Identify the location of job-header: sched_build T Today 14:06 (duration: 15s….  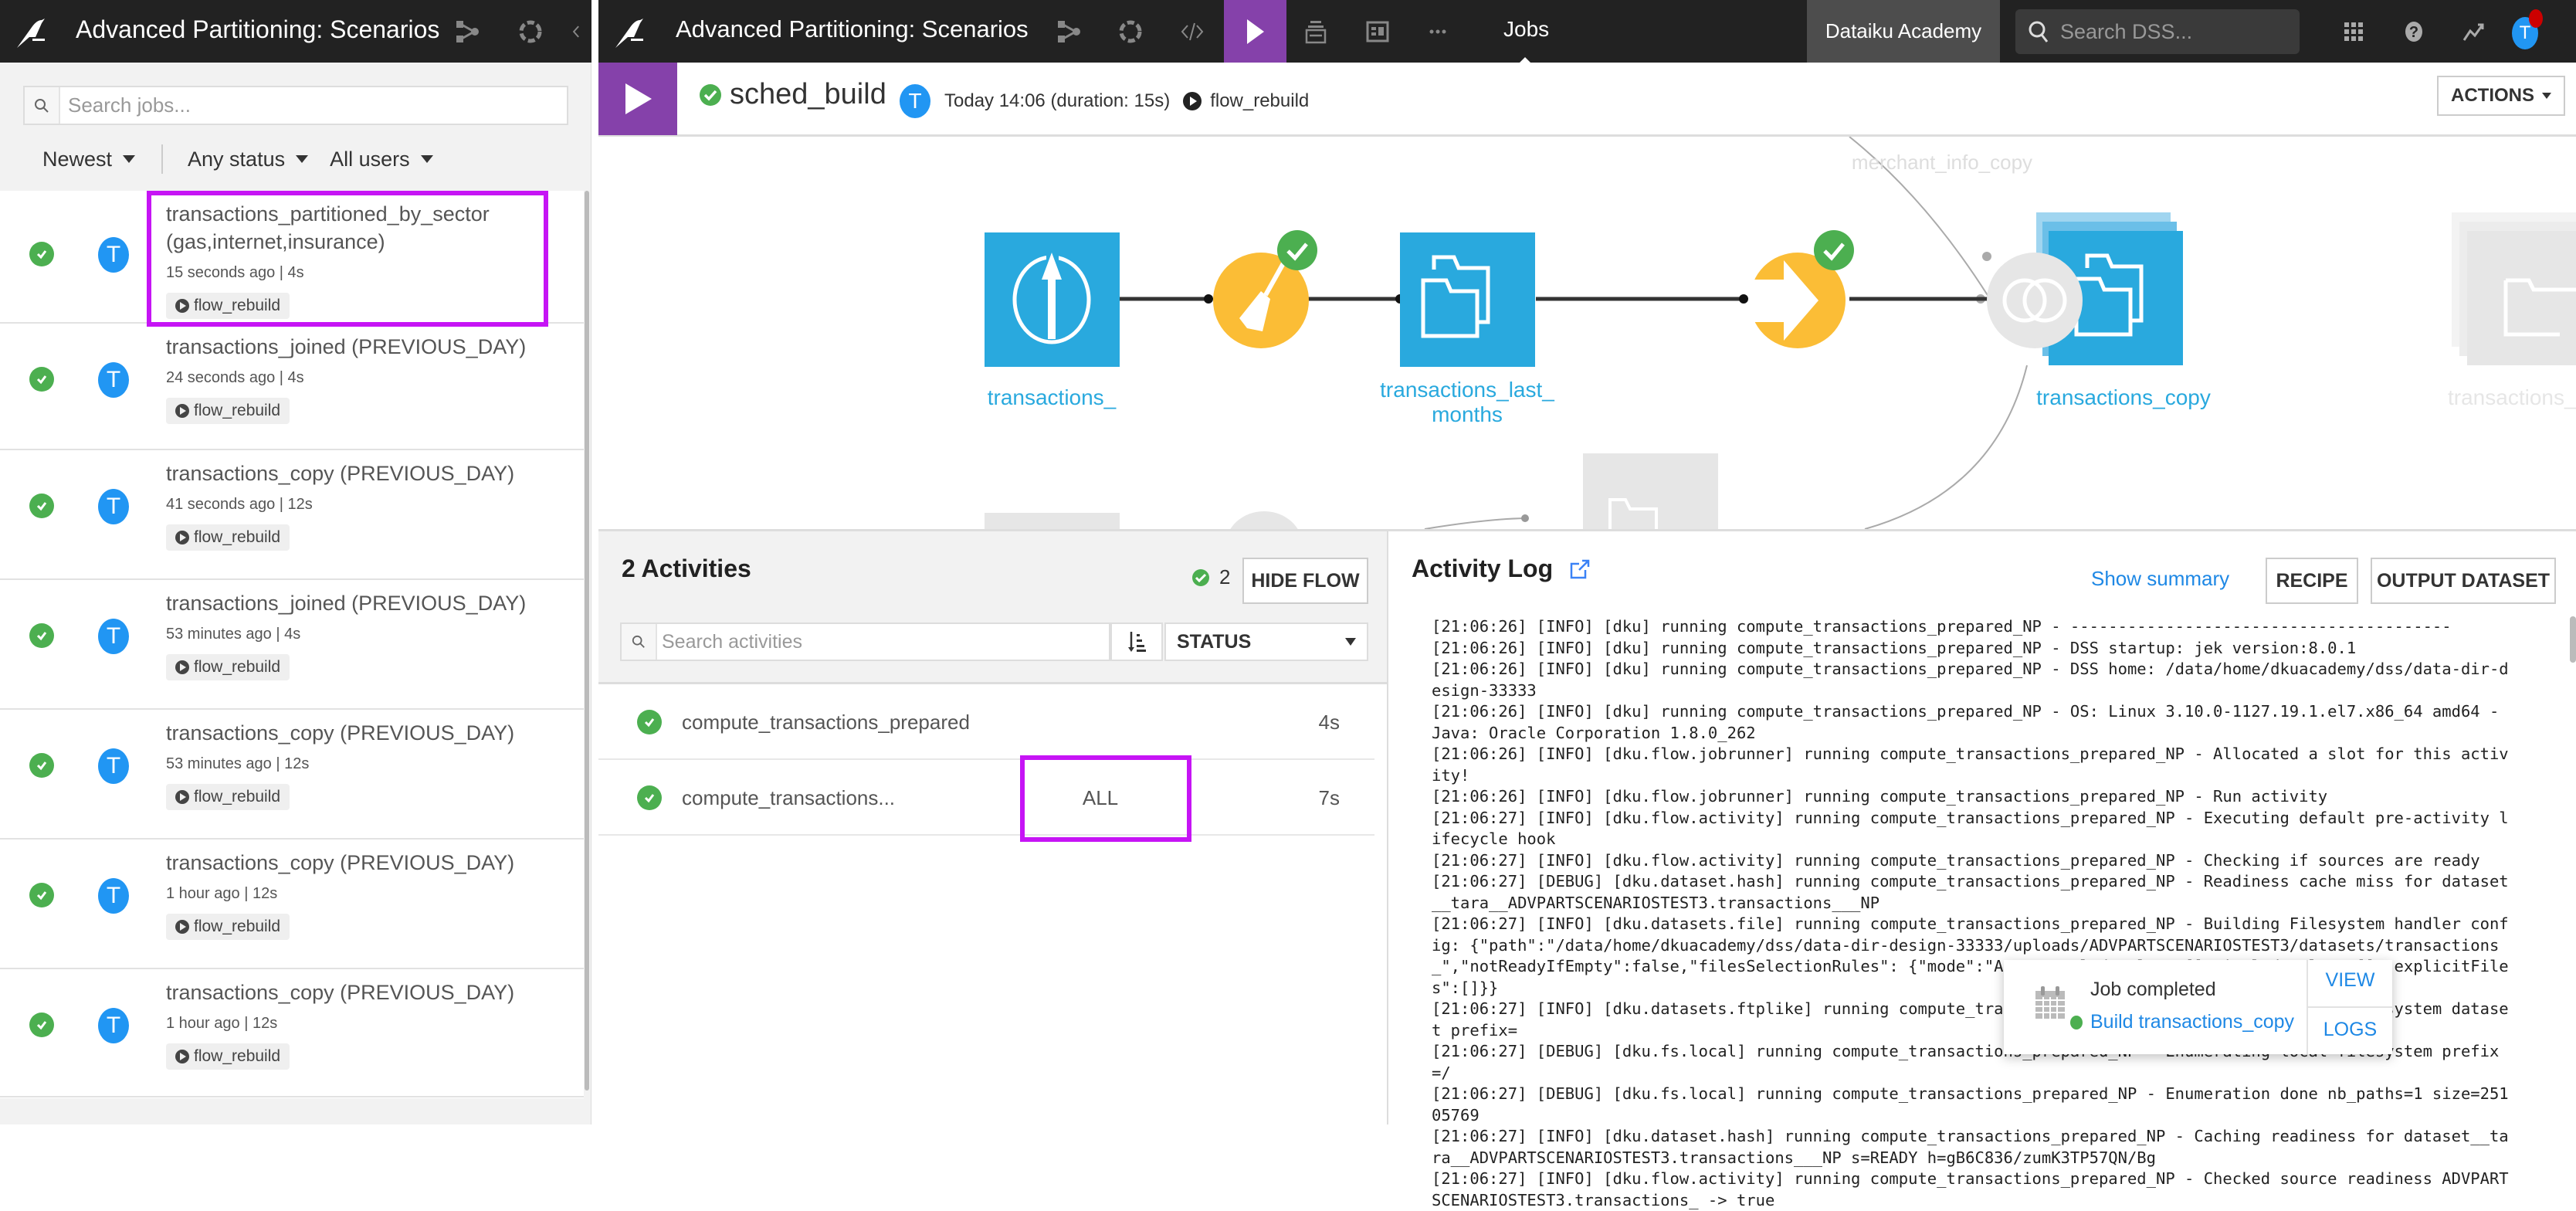
(1587, 100).